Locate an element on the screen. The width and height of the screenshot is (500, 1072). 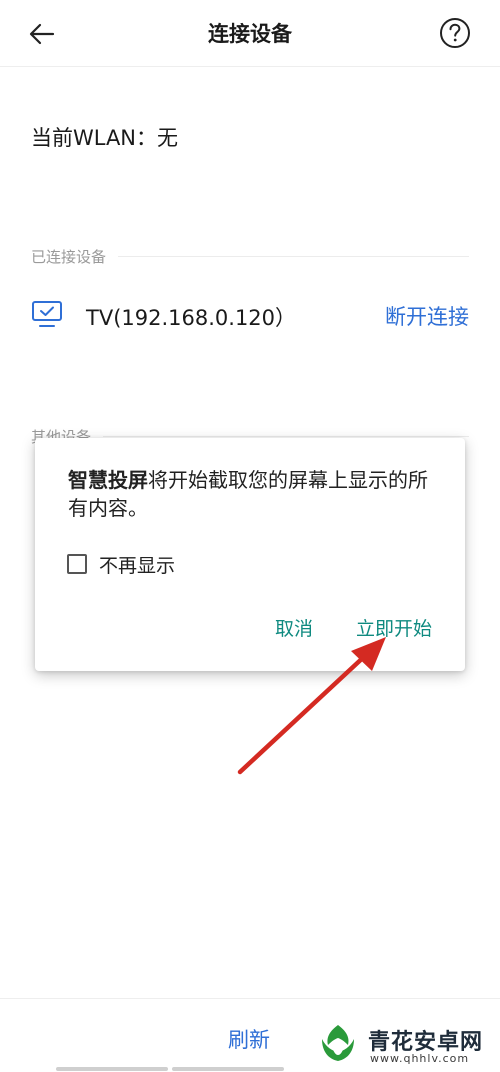
section-label: 已连接设备 is located at coordinates (69, 256).